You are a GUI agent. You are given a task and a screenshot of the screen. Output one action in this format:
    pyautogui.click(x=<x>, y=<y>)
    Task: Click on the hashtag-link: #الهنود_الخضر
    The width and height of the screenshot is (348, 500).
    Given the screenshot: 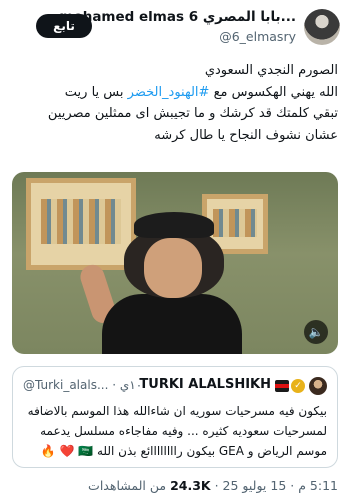 What is the action you would take?
    pyautogui.click(x=169, y=92)
    